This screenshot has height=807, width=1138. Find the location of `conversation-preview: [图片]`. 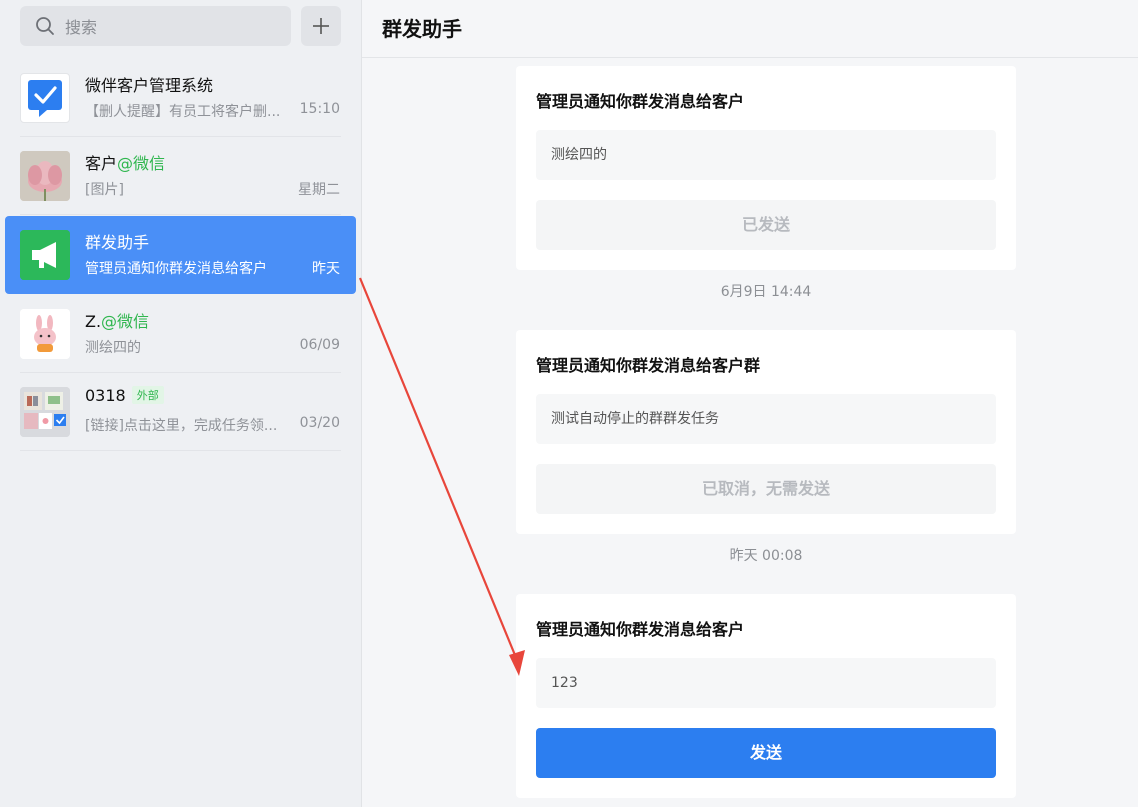

conversation-preview: [图片] is located at coordinates (104, 190).